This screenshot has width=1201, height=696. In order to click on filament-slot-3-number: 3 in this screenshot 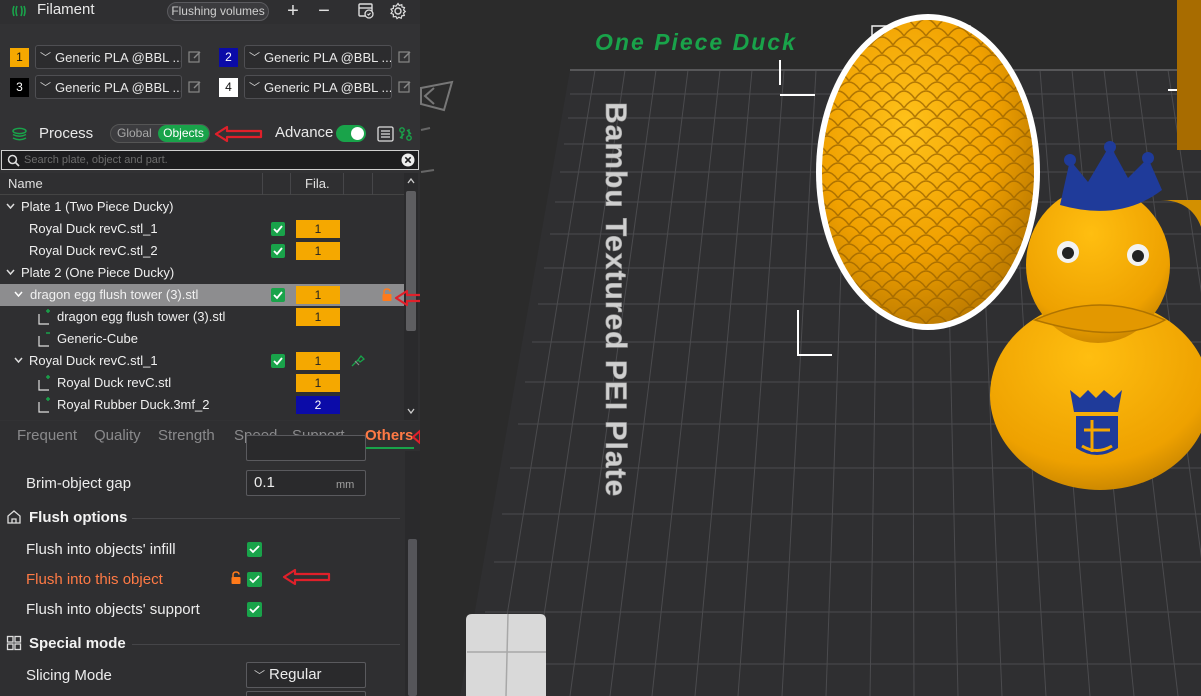, I will do `click(19, 87)`.